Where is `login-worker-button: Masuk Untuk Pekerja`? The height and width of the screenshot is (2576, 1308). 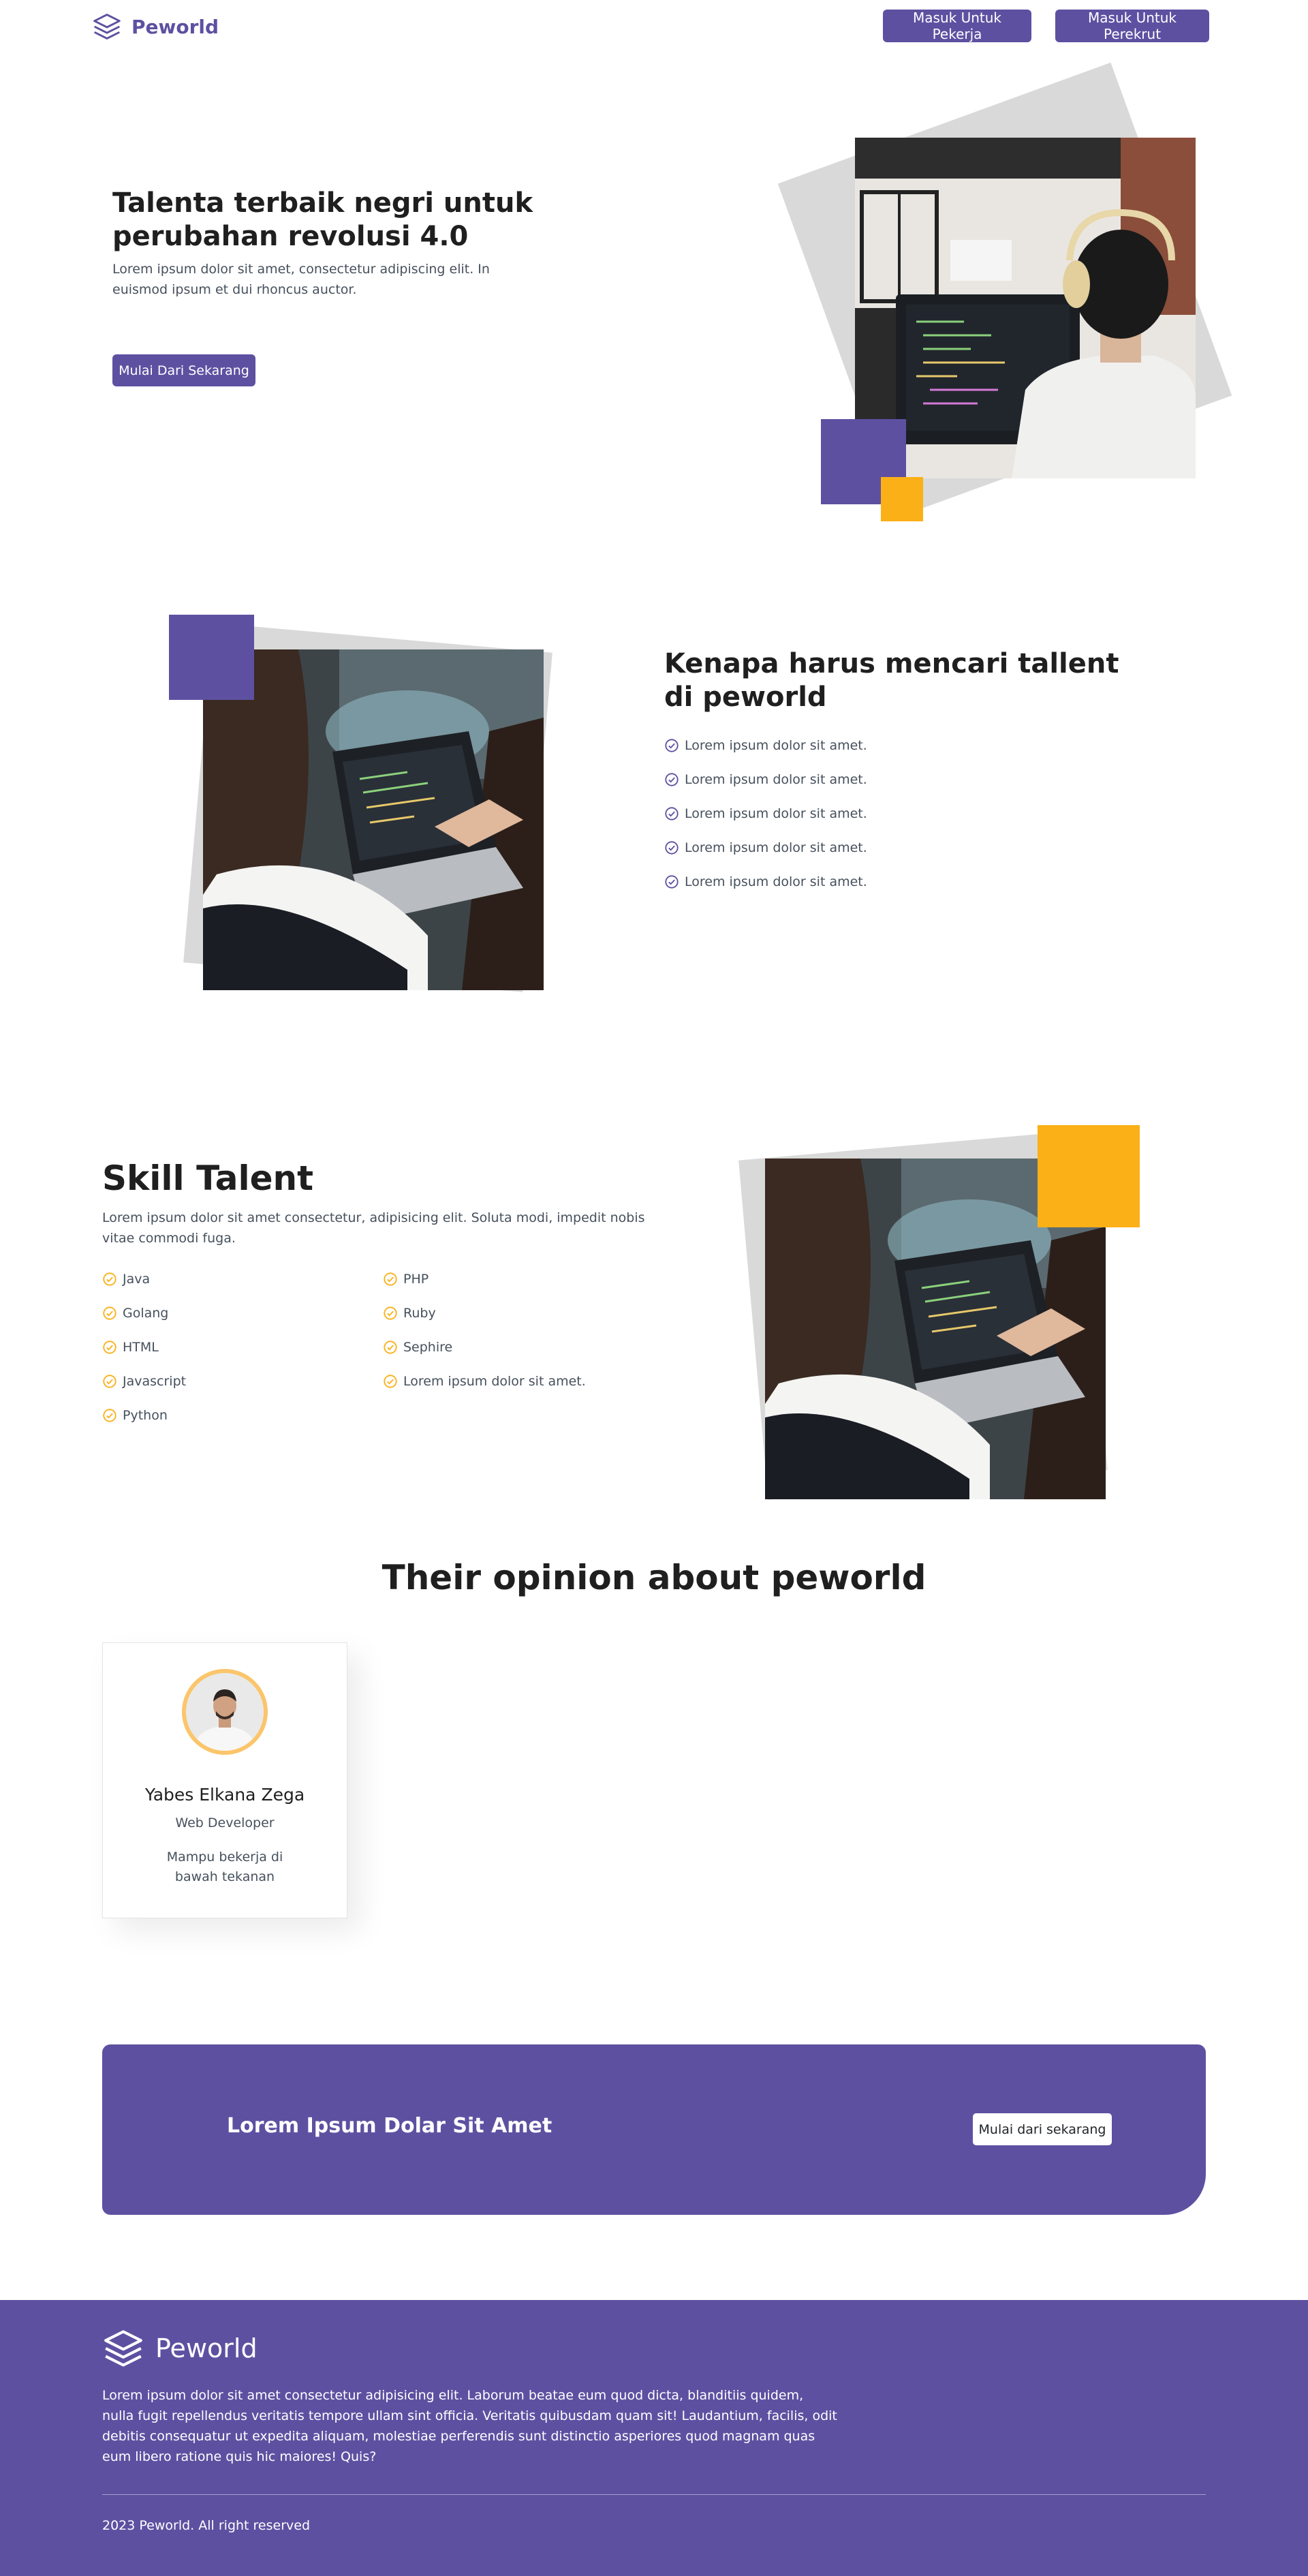
login-worker-button: Masuk Untuk Pekerja is located at coordinates (957, 26).